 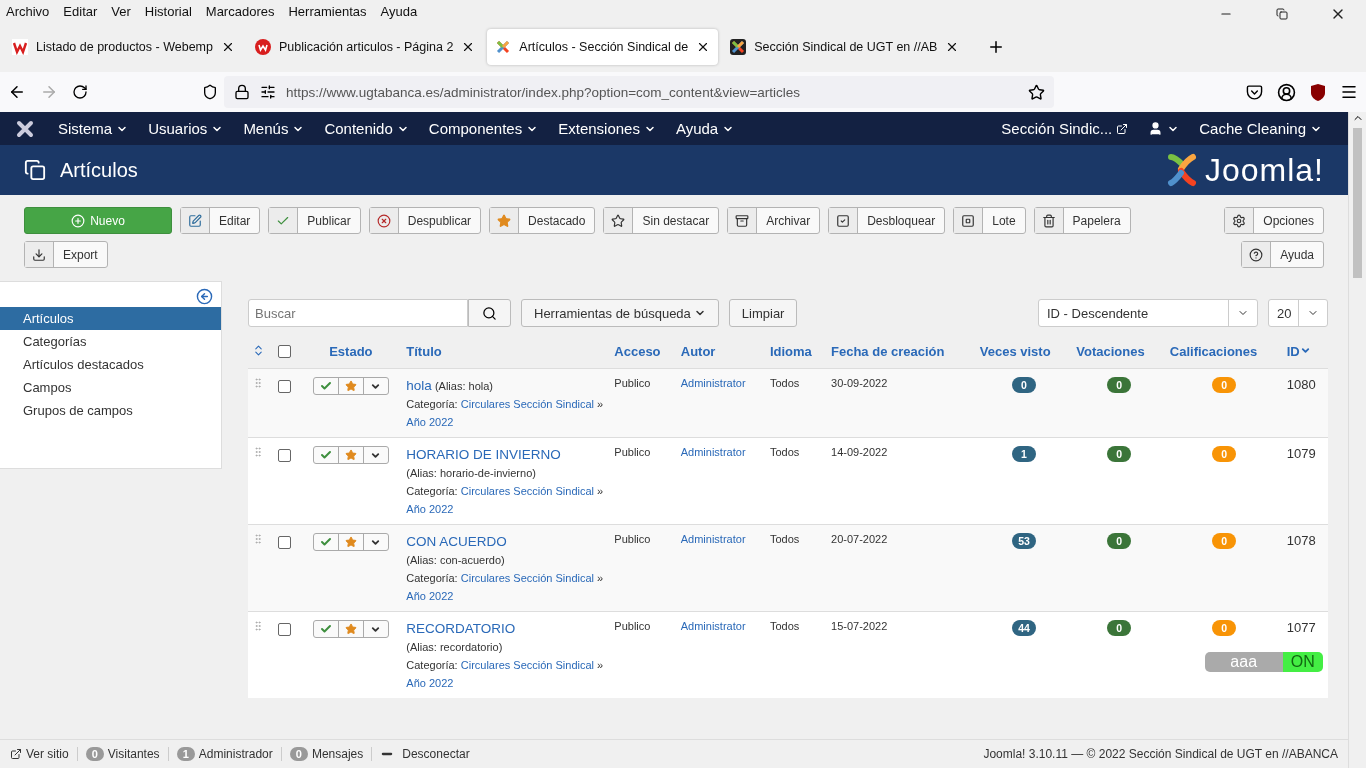 What do you see at coordinates (327, 11) in the screenshot?
I see `menu-item: Herramientas` at bounding box center [327, 11].